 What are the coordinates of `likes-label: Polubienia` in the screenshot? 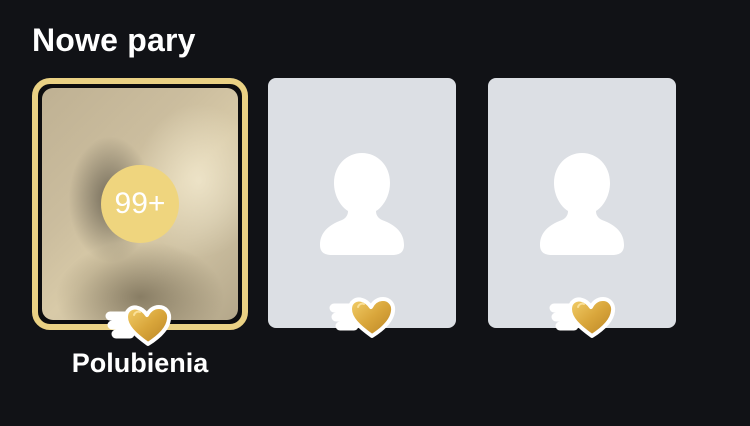 It's located at (140, 363).